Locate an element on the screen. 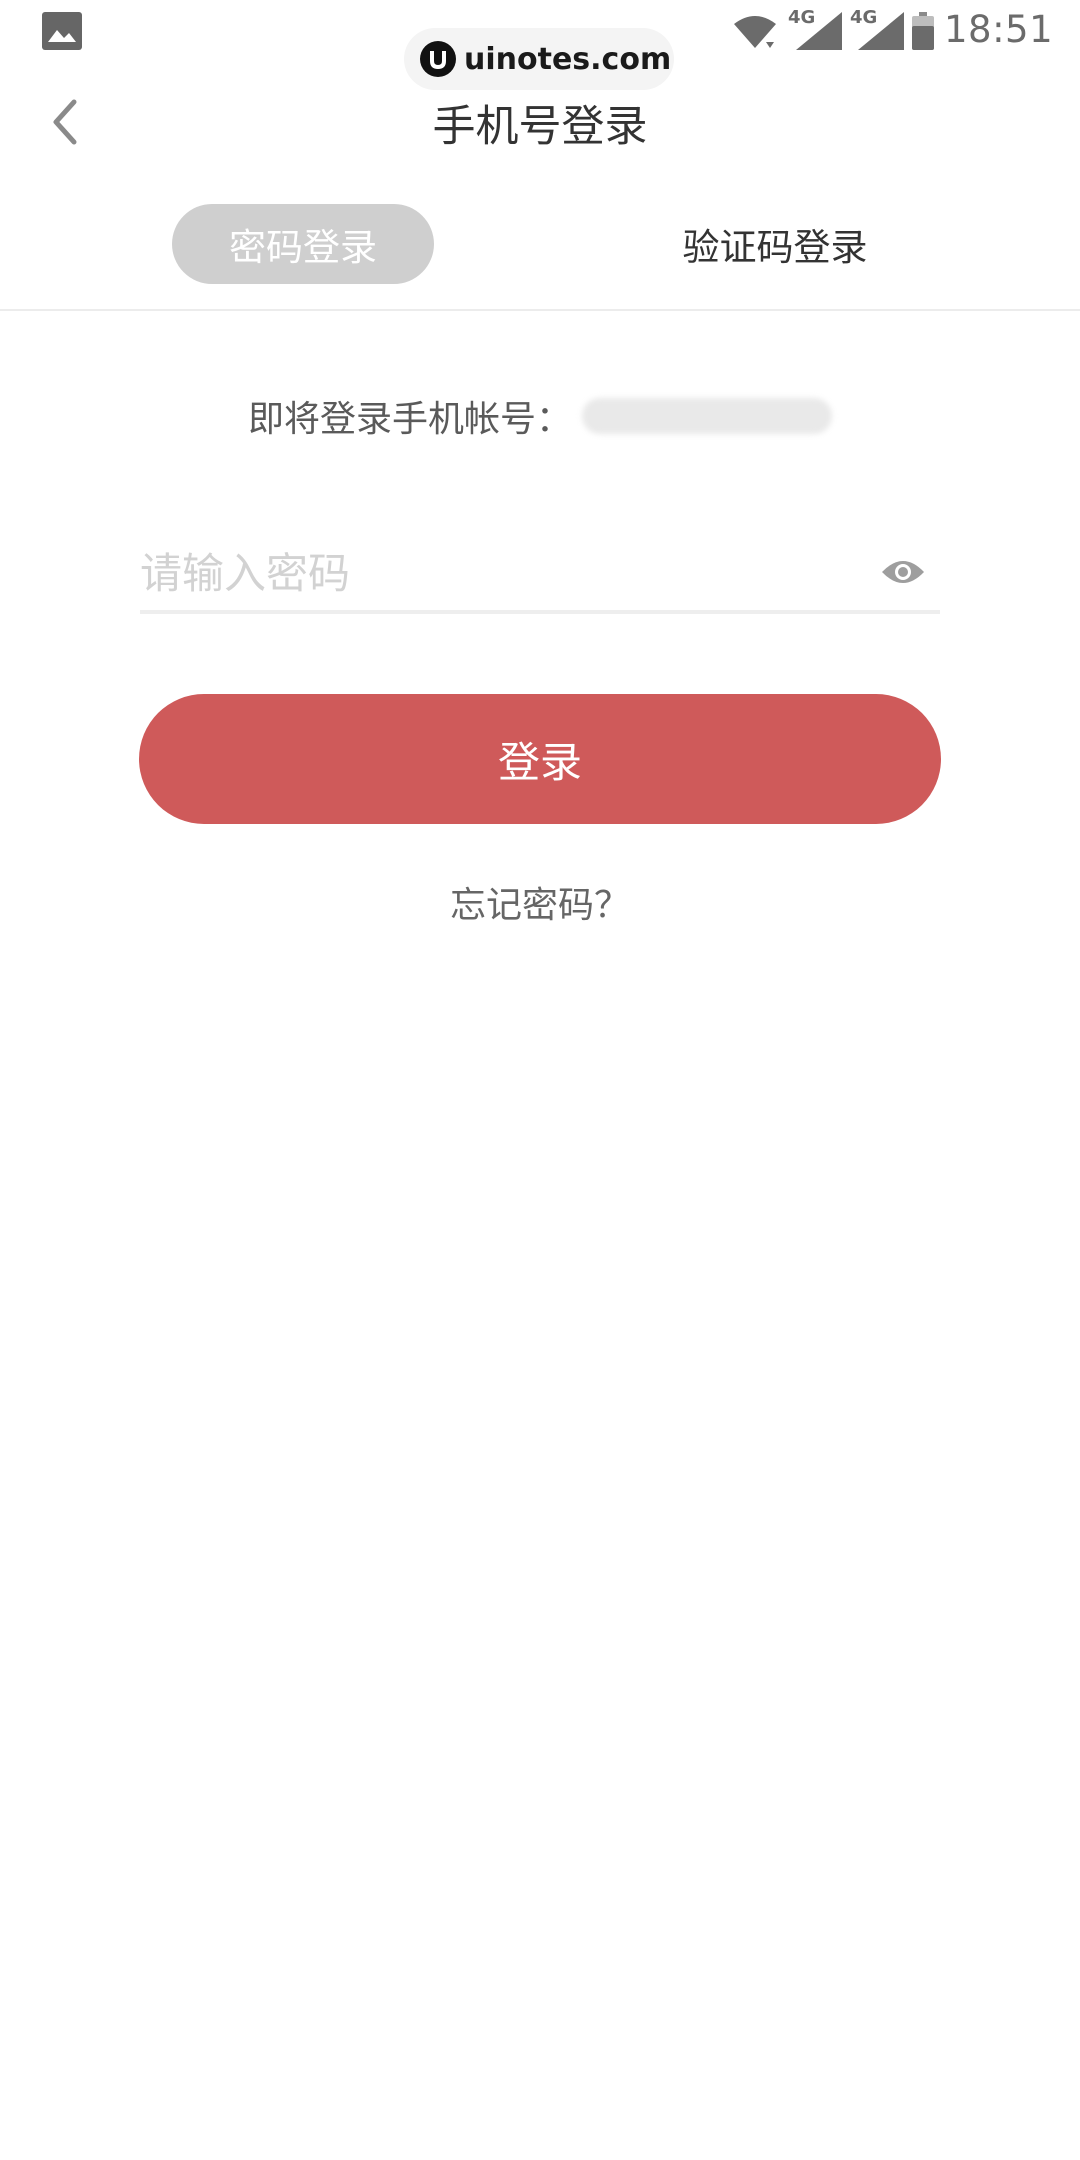 The image size is (1080, 2160). status-time: 18:51 is located at coordinates (999, 29).